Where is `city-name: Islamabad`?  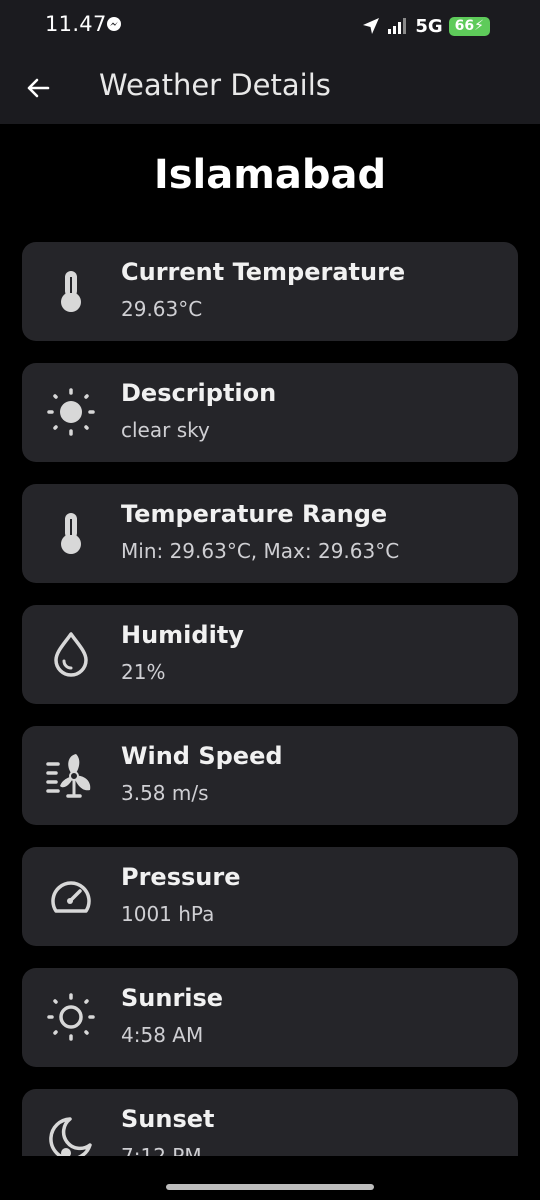
city-name: Islamabad is located at coordinates (270, 175).